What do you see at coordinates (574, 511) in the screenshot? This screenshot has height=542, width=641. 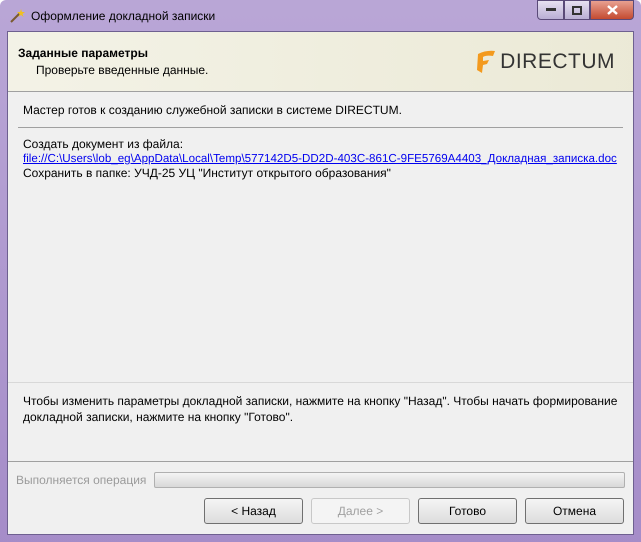 I see `wizard-button: Отмена` at bounding box center [574, 511].